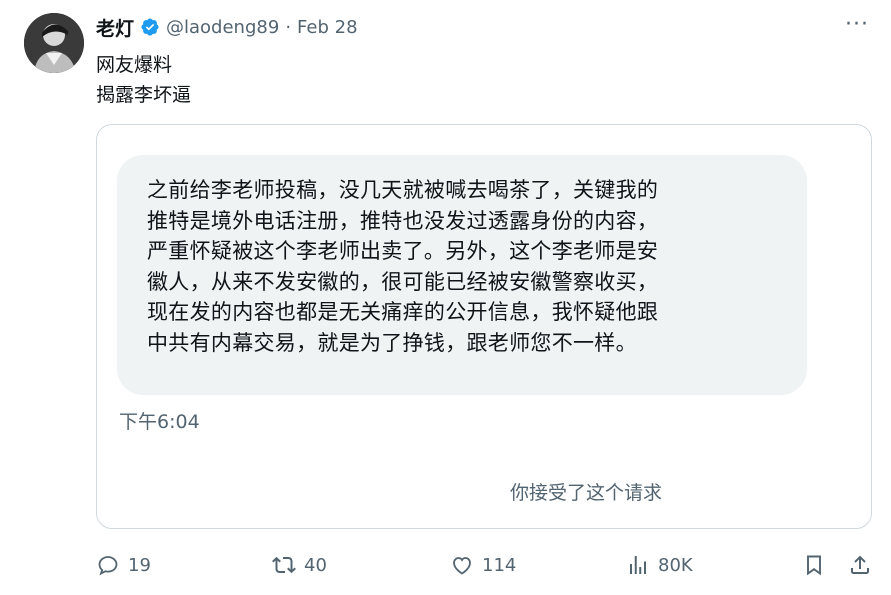 The width and height of the screenshot is (891, 595). What do you see at coordinates (299, 565) in the screenshot?
I see `retweet-button: 40` at bounding box center [299, 565].